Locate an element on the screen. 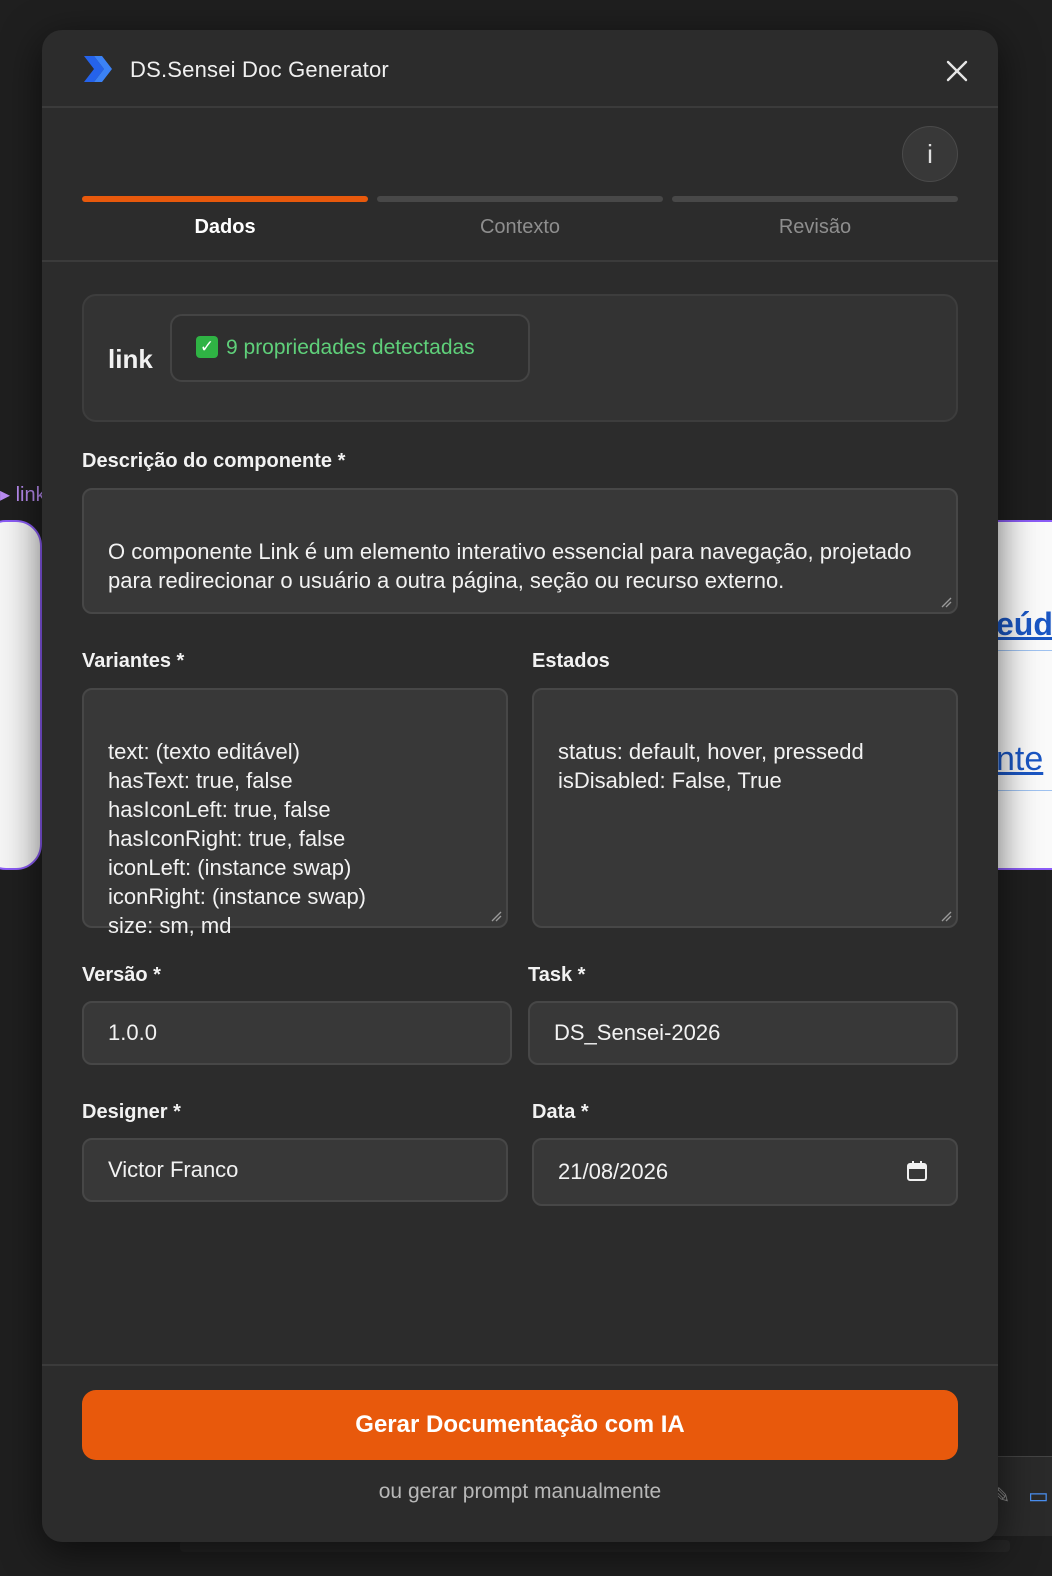 This screenshot has width=1052, height=1576. designer-label: Designer * is located at coordinates (131, 1112).